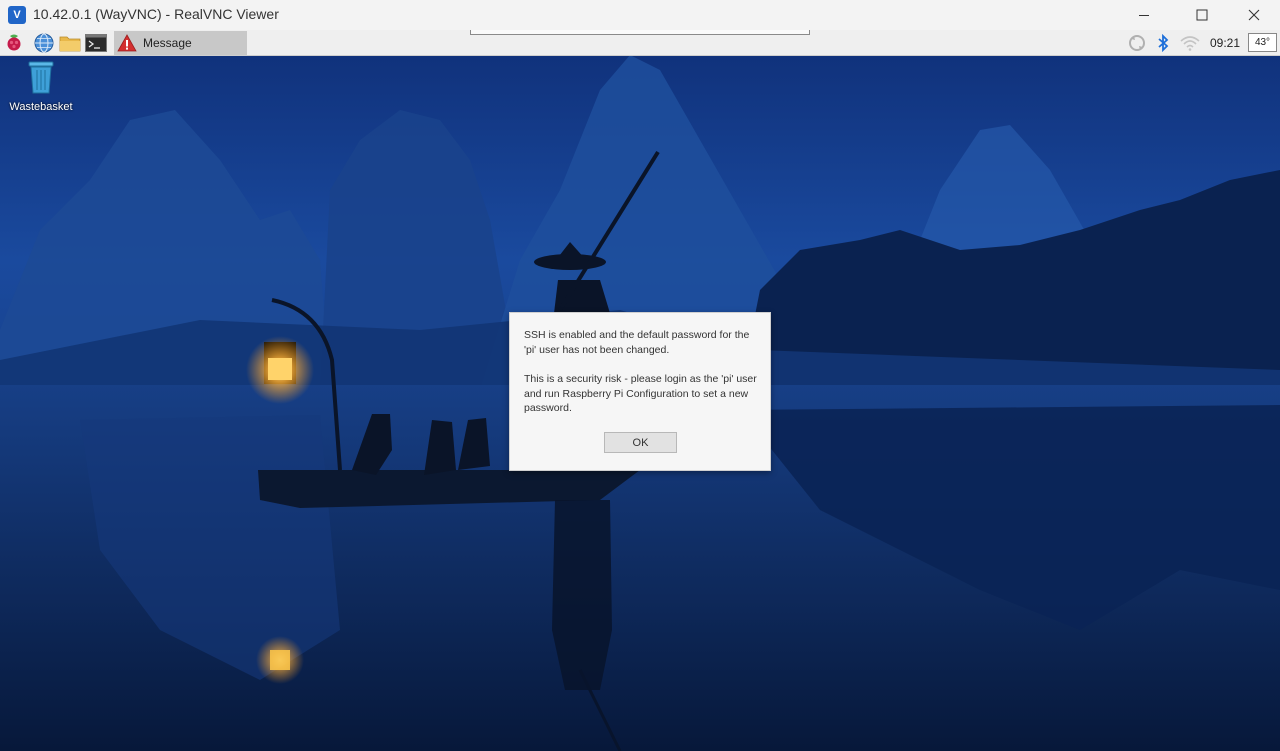 The height and width of the screenshot is (751, 1280). I want to click on file-manager-button, so click(70, 42).